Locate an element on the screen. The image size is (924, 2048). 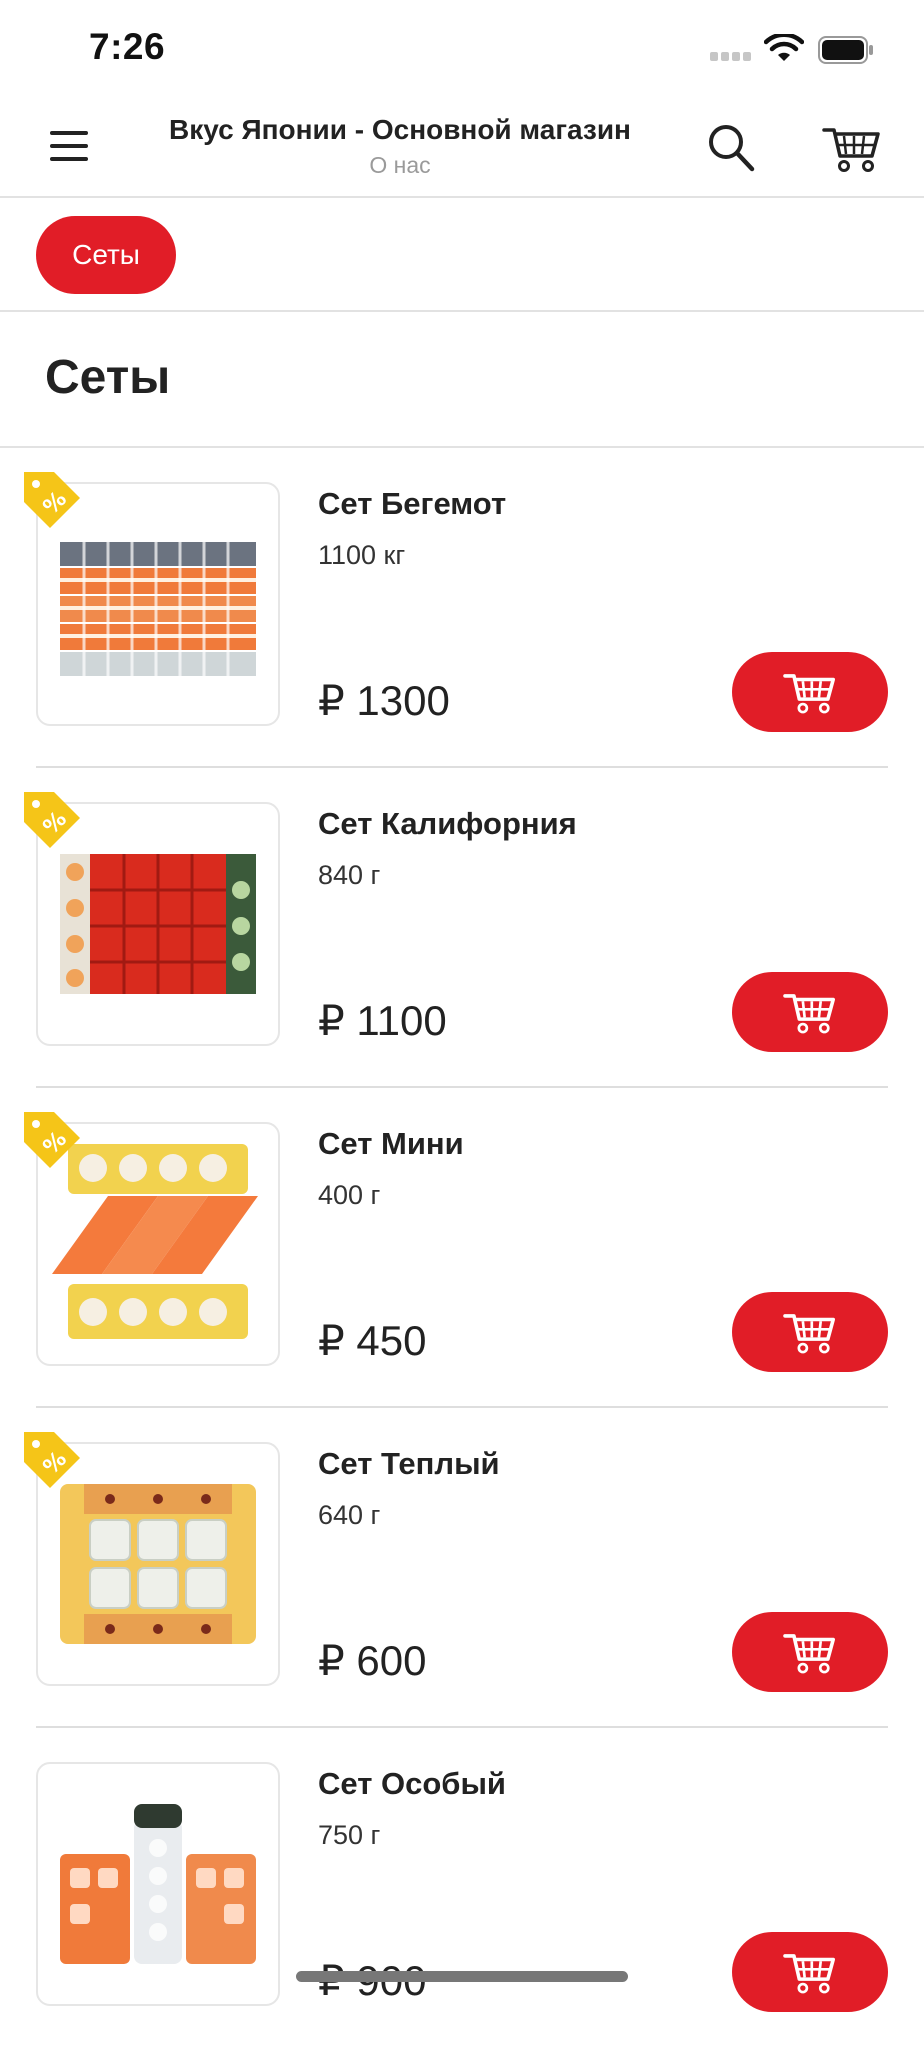
product-price: ₽ 450 is located at coordinates (372, 1340).